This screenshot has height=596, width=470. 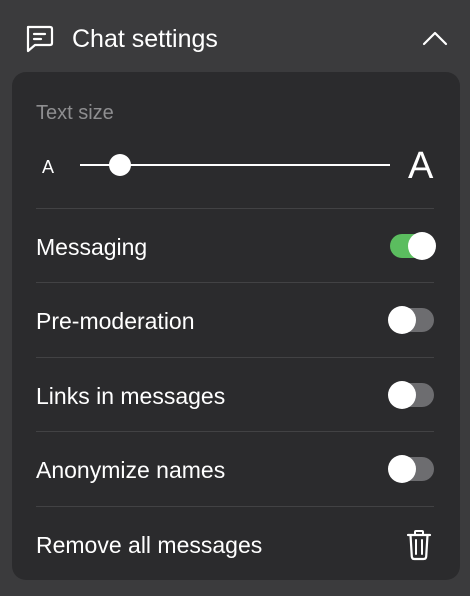 What do you see at coordinates (131, 396) in the screenshot?
I see `links-label: Links in messages` at bounding box center [131, 396].